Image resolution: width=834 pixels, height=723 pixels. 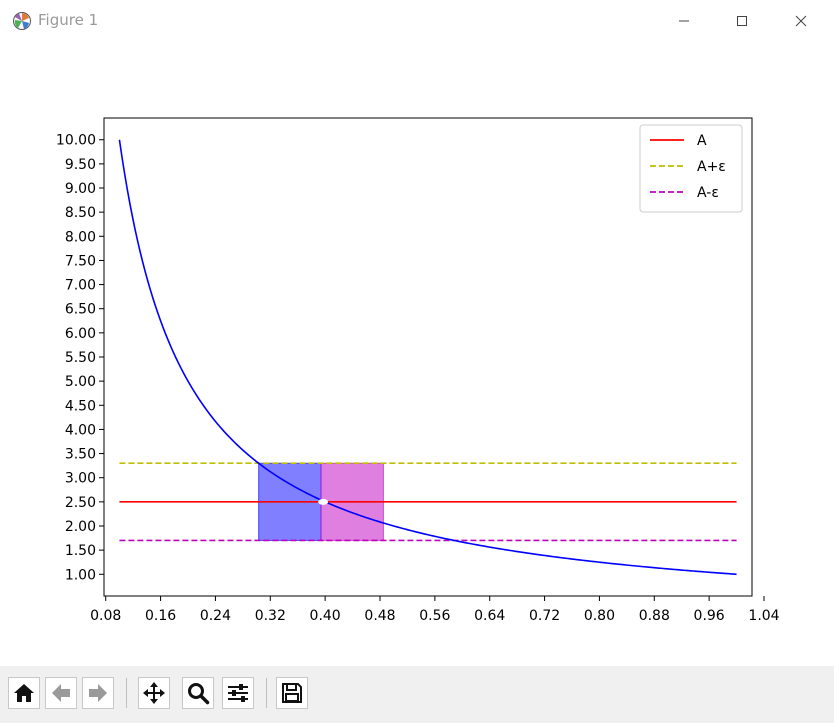 I want to click on sliders-icon, so click(x=238, y=693).